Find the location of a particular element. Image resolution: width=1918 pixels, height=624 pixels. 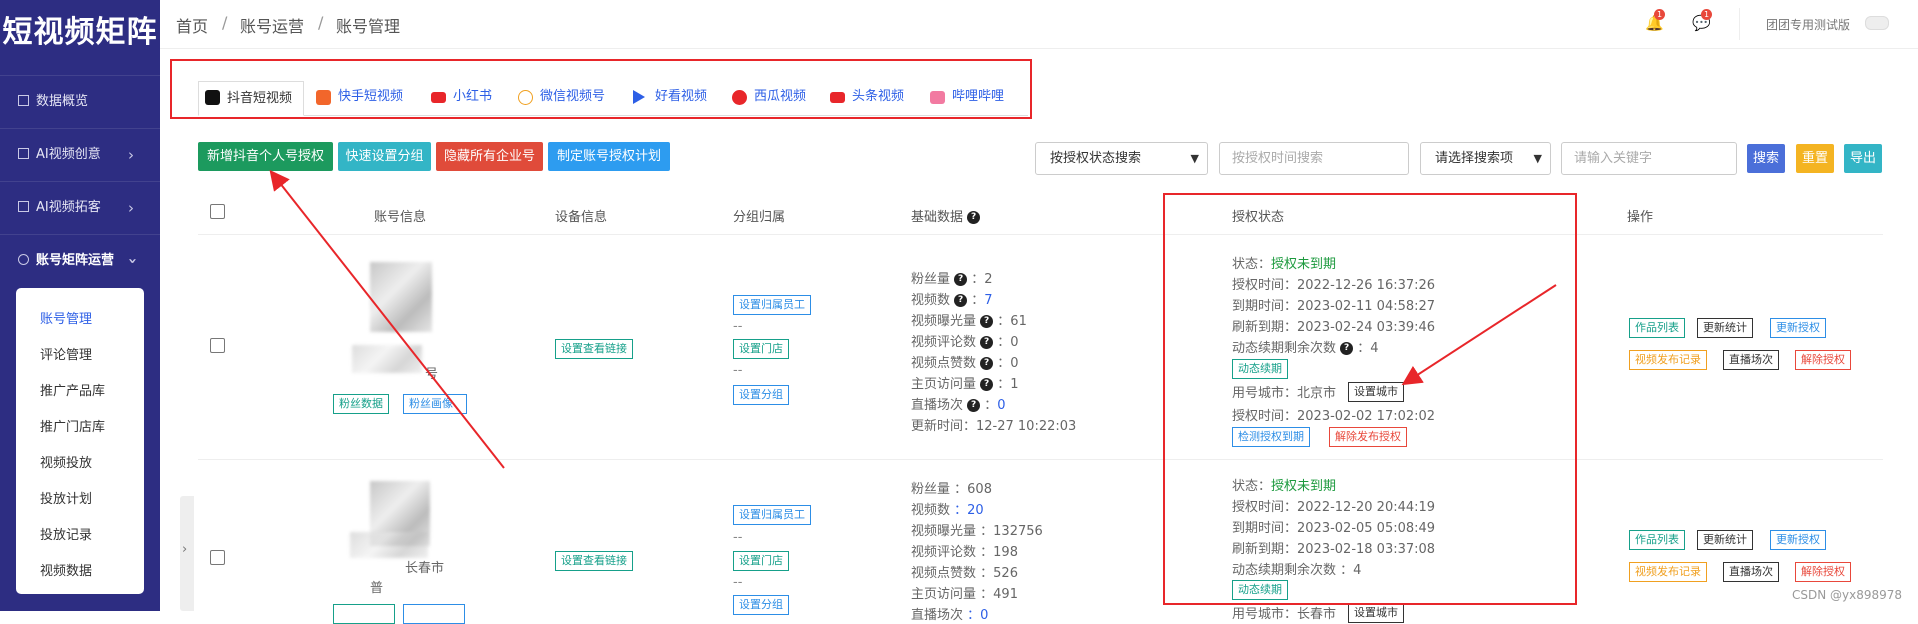

arrow-to-set-city is located at coordinates (1479, 335).